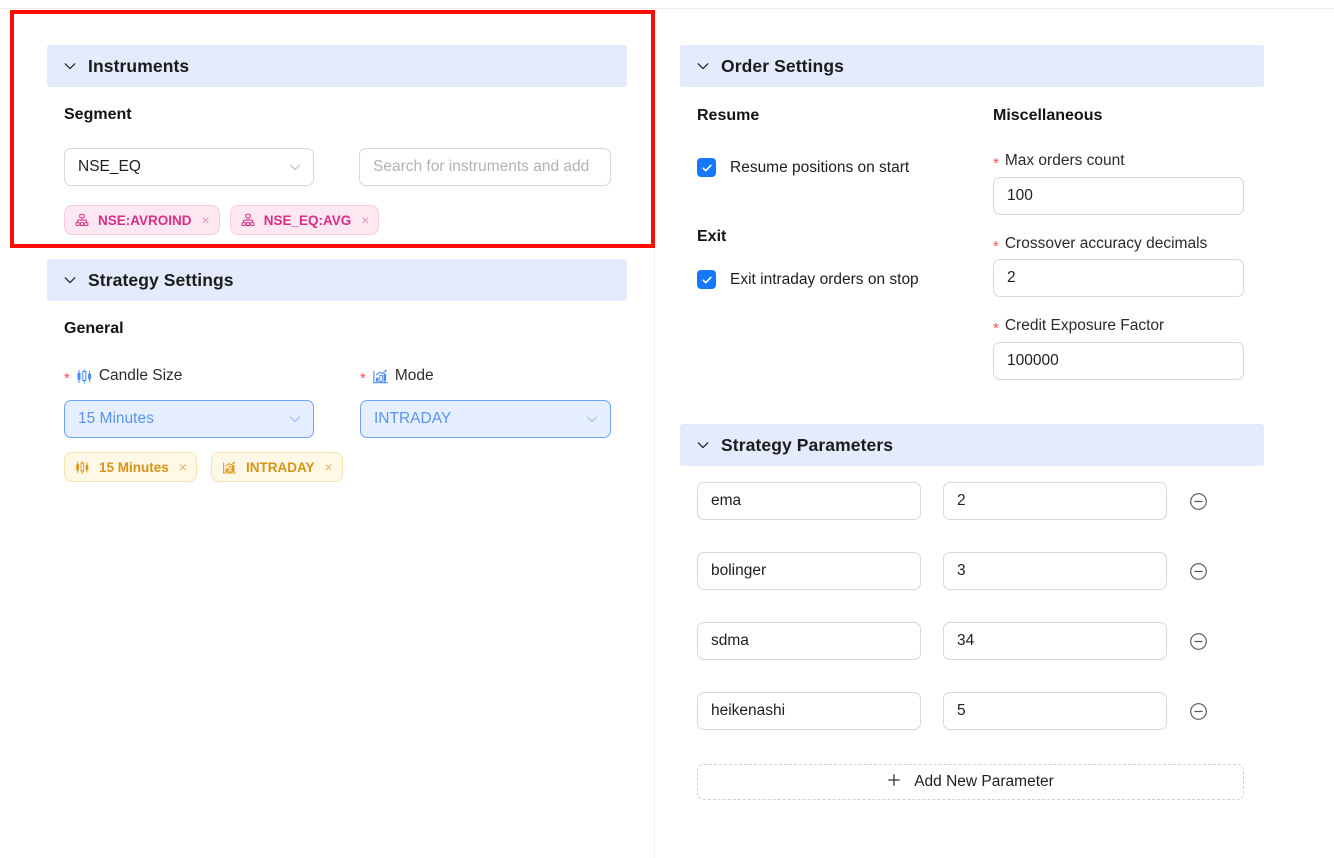 The image size is (1334, 858). Describe the element at coordinates (94, 328) in the screenshot. I see `general-label: General` at that location.